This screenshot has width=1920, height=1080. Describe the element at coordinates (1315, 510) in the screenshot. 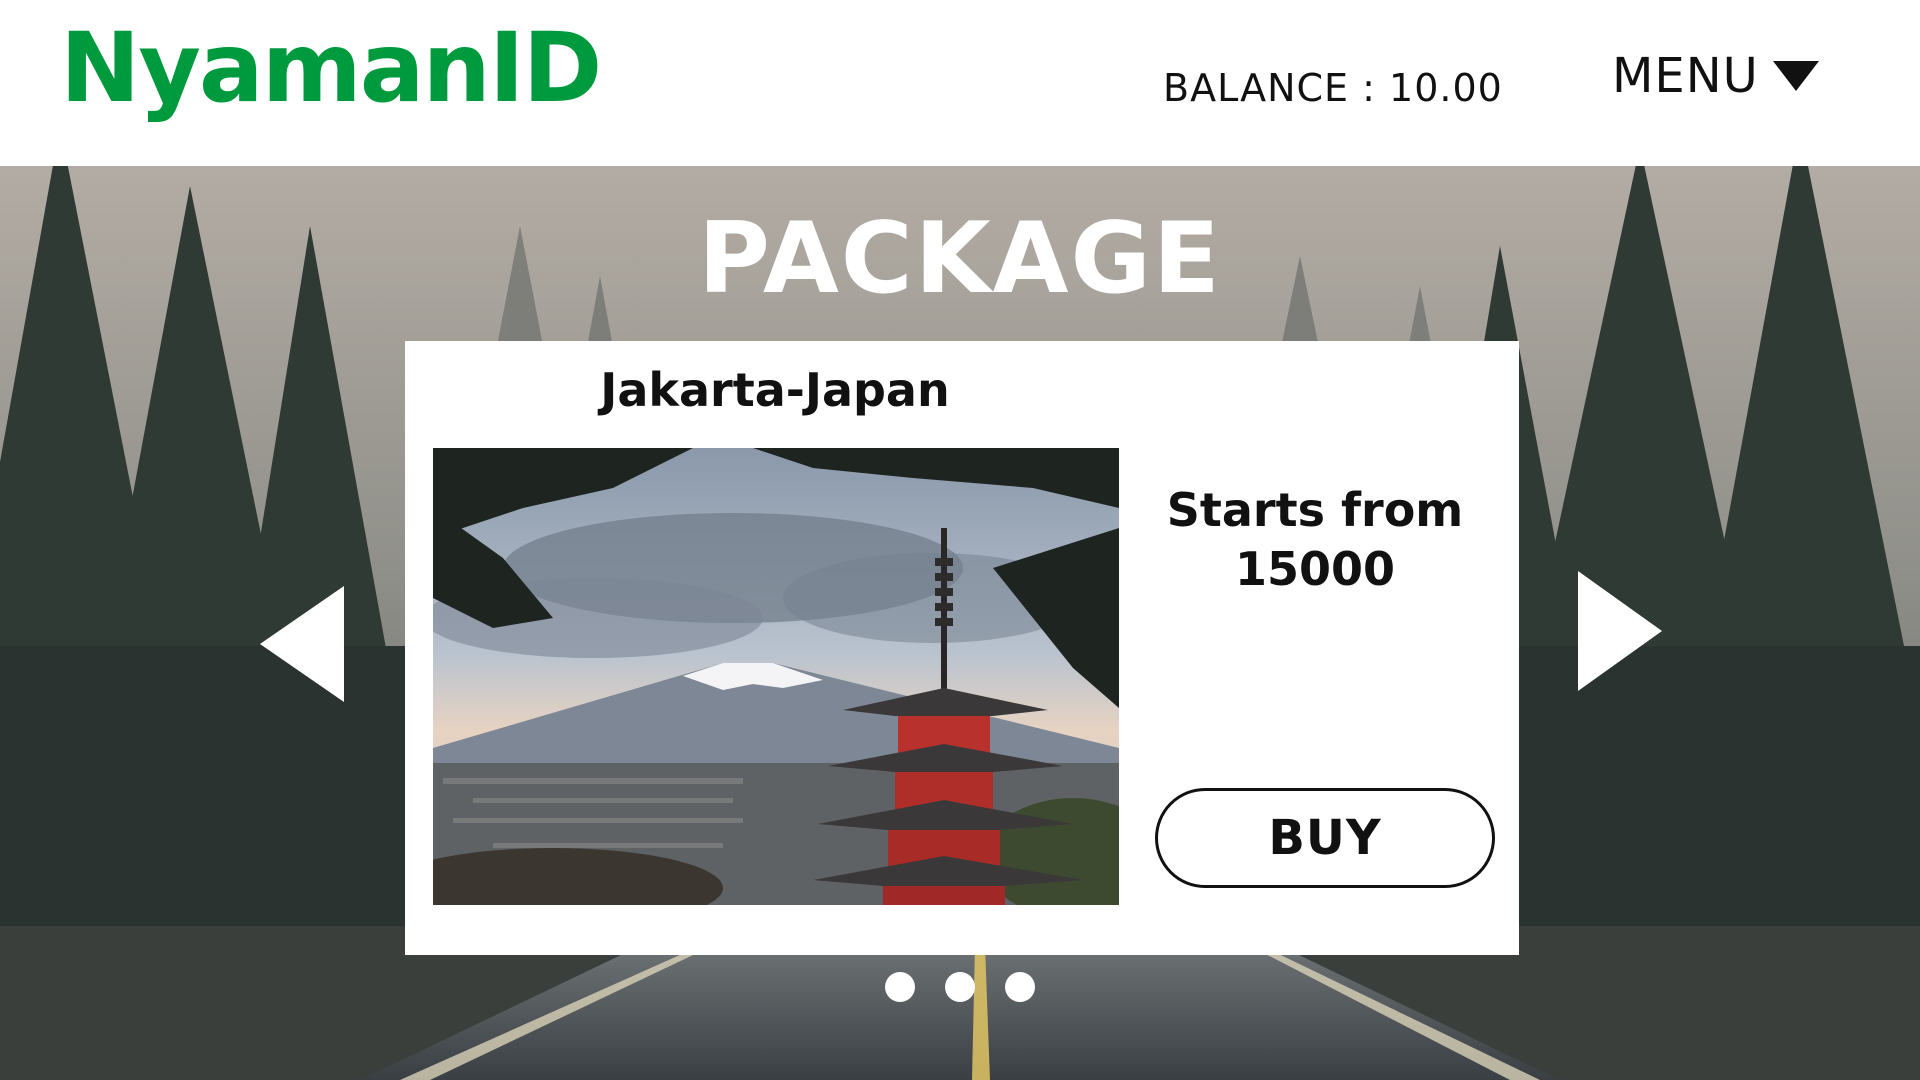

I see `price-label: Starts from` at that location.